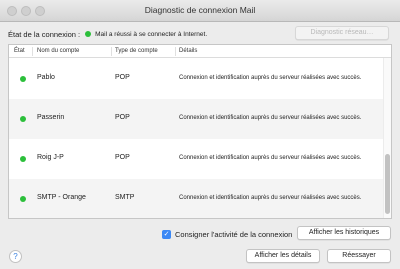 The image size is (400, 269). Describe the element at coordinates (19, 51) in the screenshot. I see `column-header-status: État` at that location.